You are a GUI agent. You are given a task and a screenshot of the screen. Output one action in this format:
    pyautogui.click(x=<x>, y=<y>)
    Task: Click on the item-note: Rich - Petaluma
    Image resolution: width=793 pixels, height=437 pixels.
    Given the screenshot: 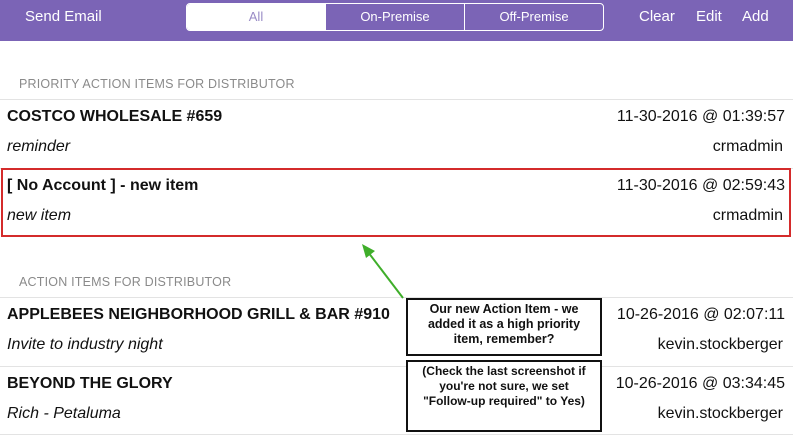 What is the action you would take?
    pyautogui.click(x=64, y=413)
    